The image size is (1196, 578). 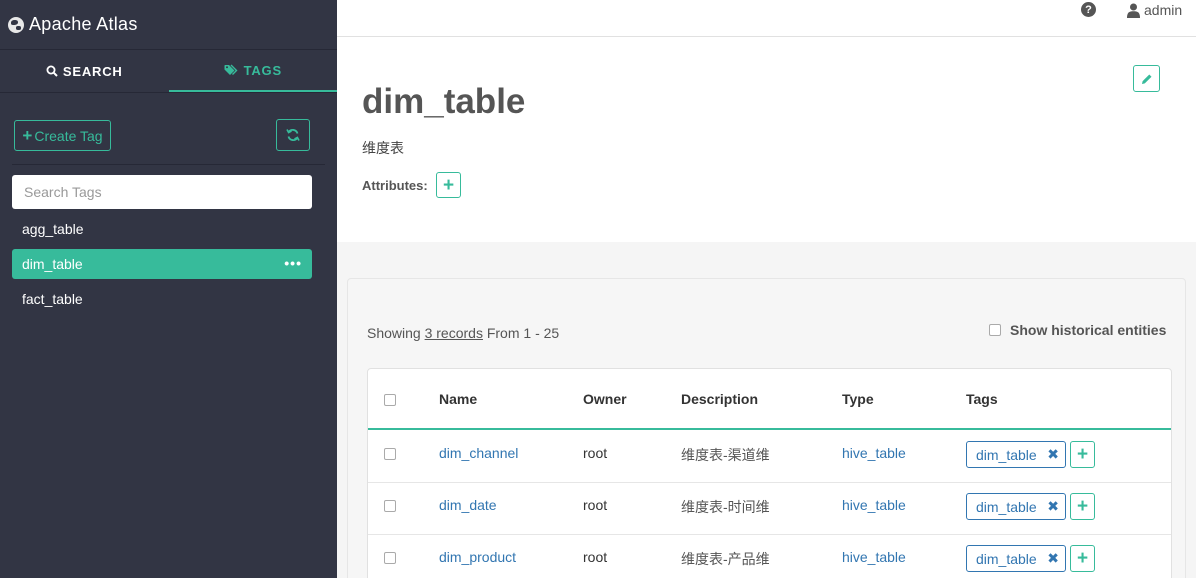 I want to click on tags-icon, so click(x=231, y=70).